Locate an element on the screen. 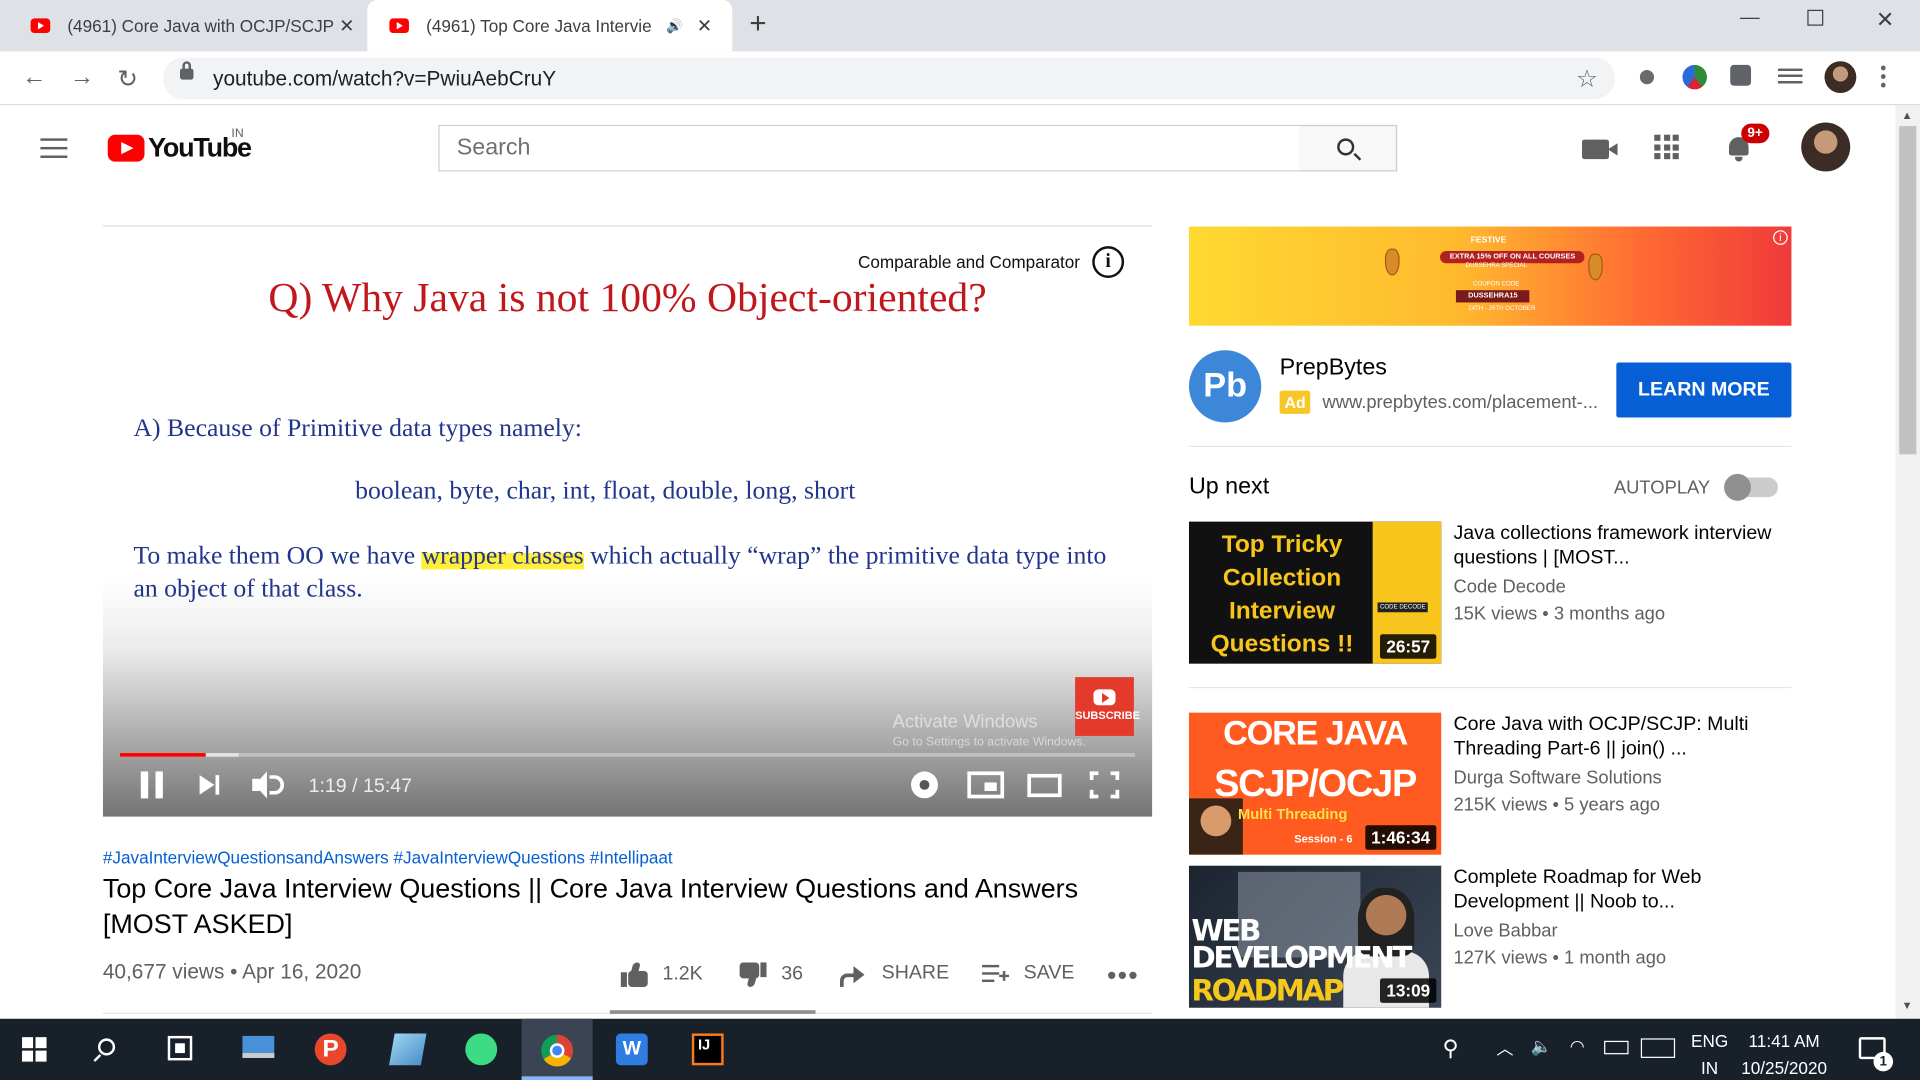 This screenshot has height=1080, width=1920. laptop-app-icon is located at coordinates (258, 1046).